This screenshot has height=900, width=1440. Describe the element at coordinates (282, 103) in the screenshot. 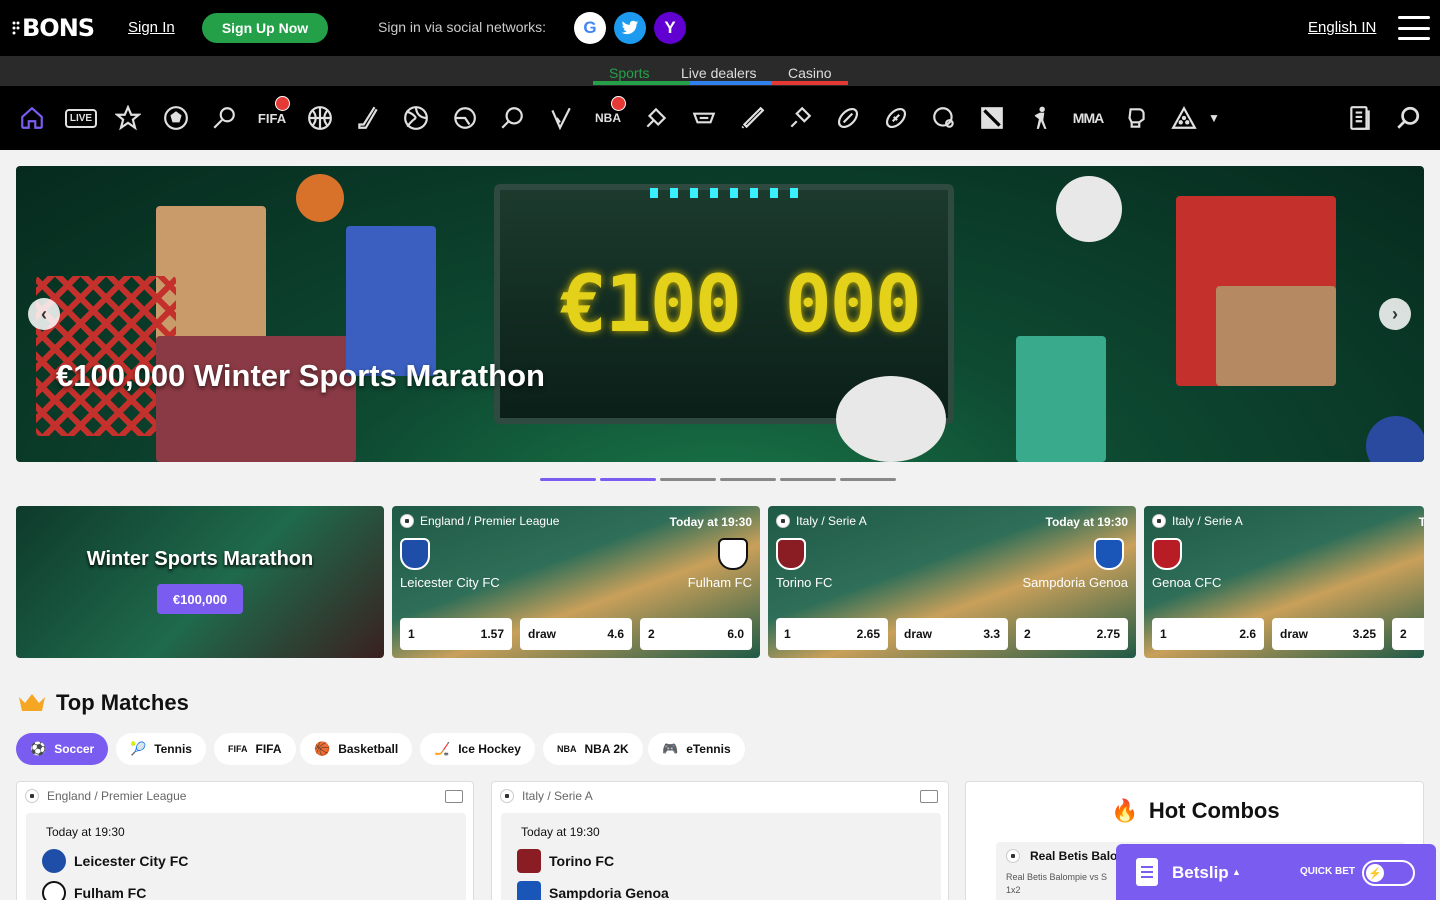

I see `hot-badge` at that location.